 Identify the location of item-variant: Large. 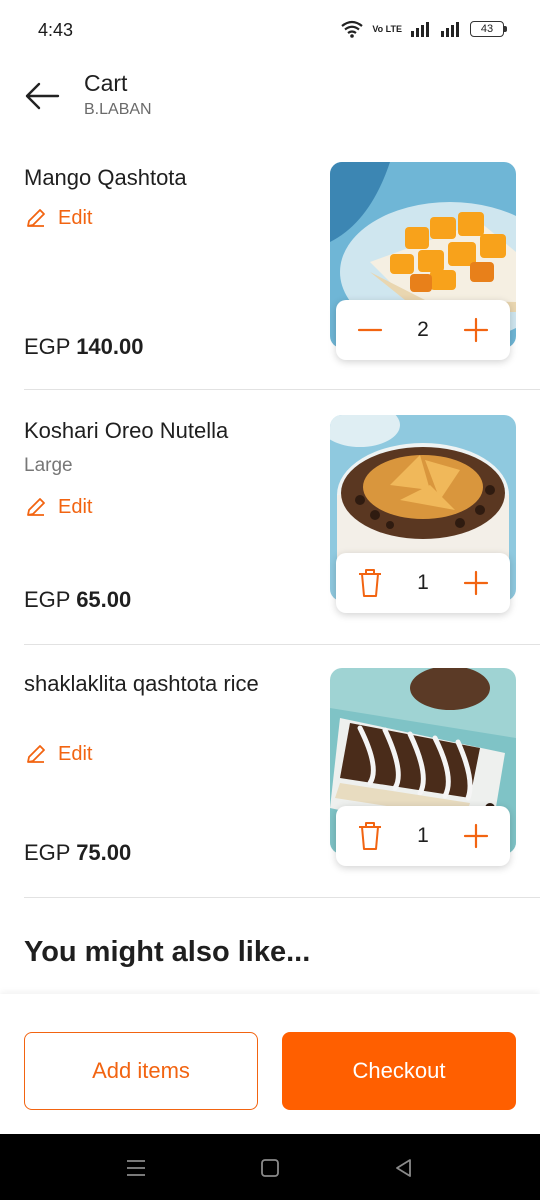
(48, 465).